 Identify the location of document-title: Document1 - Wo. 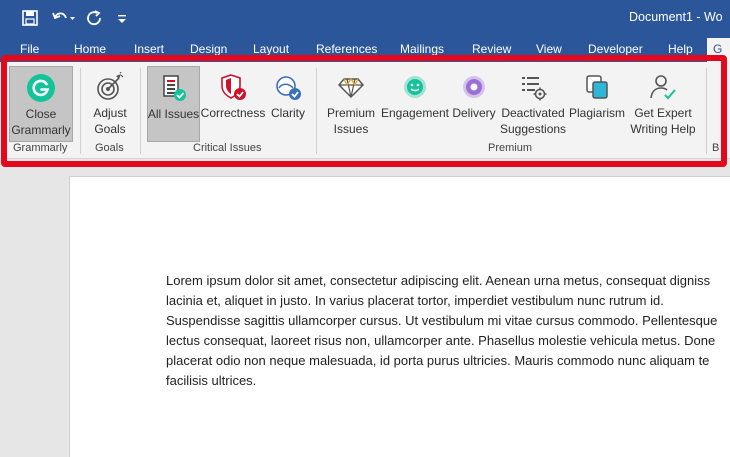
(676, 17).